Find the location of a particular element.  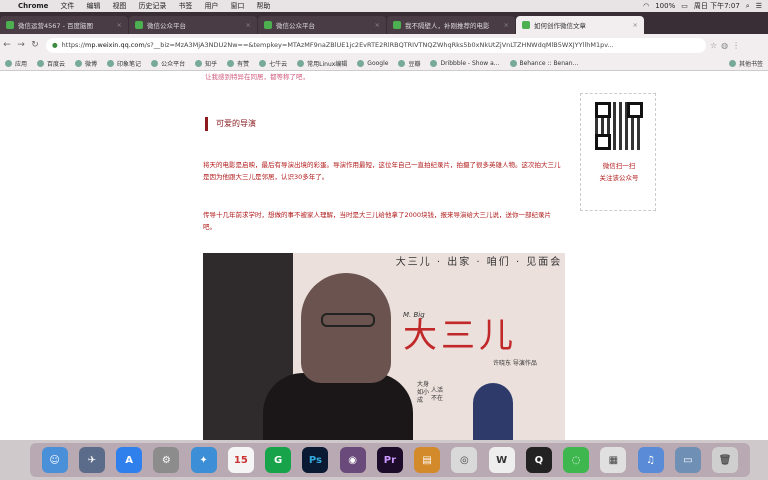

app-store-icon: A is located at coordinates (129, 460).